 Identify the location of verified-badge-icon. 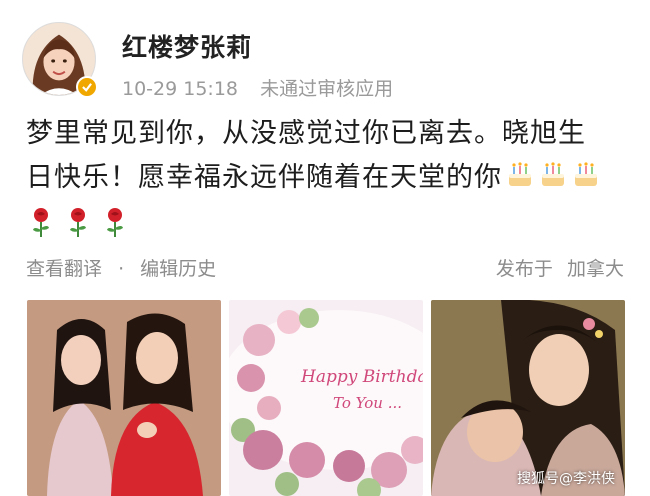
(87, 87).